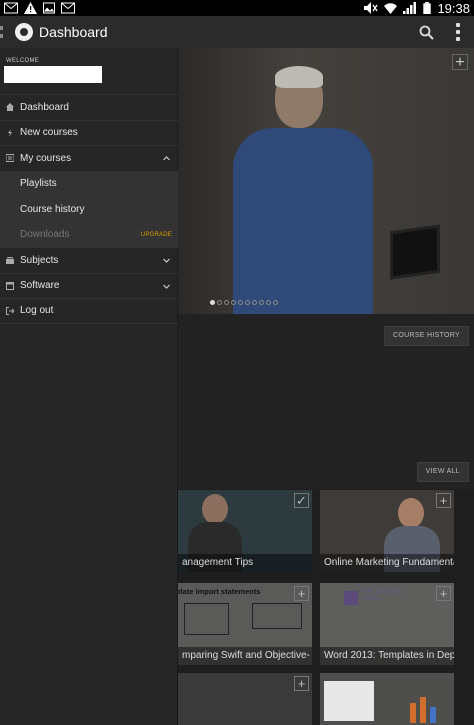 The height and width of the screenshot is (725, 474). What do you see at coordinates (10, 310) in the screenshot?
I see `logout-icon` at bounding box center [10, 310].